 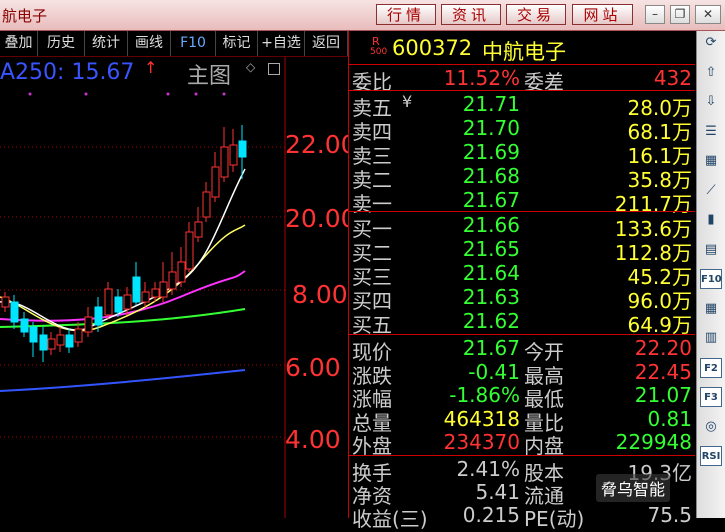 What do you see at coordinates (711, 456) in the screenshot?
I see `rsi-icon: RSI` at bounding box center [711, 456].